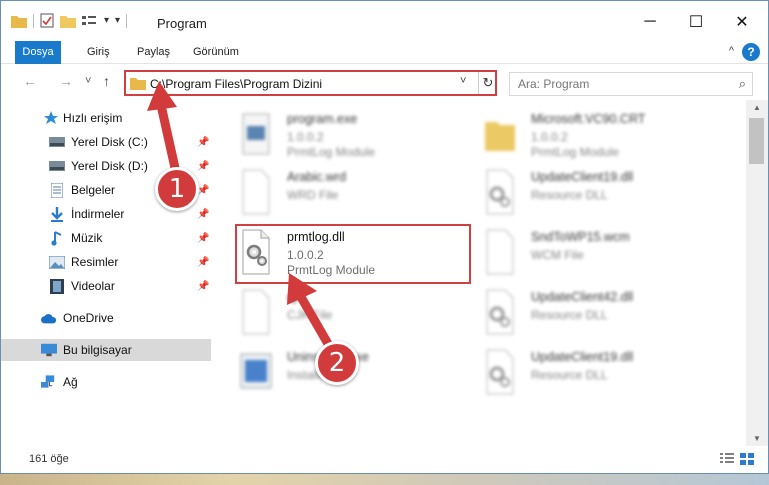 The image size is (769, 485). What do you see at coordinates (322, 119) in the screenshot?
I see `file-name: program.exe` at bounding box center [322, 119].